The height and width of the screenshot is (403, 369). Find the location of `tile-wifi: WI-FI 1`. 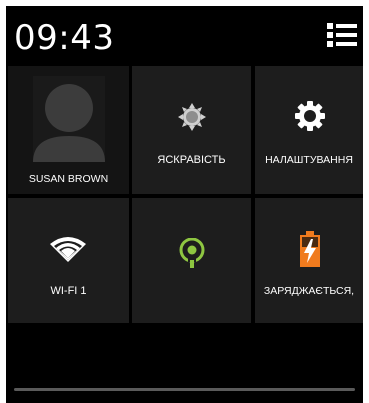

tile-wifi: WI-FI 1 is located at coordinates (68, 260).